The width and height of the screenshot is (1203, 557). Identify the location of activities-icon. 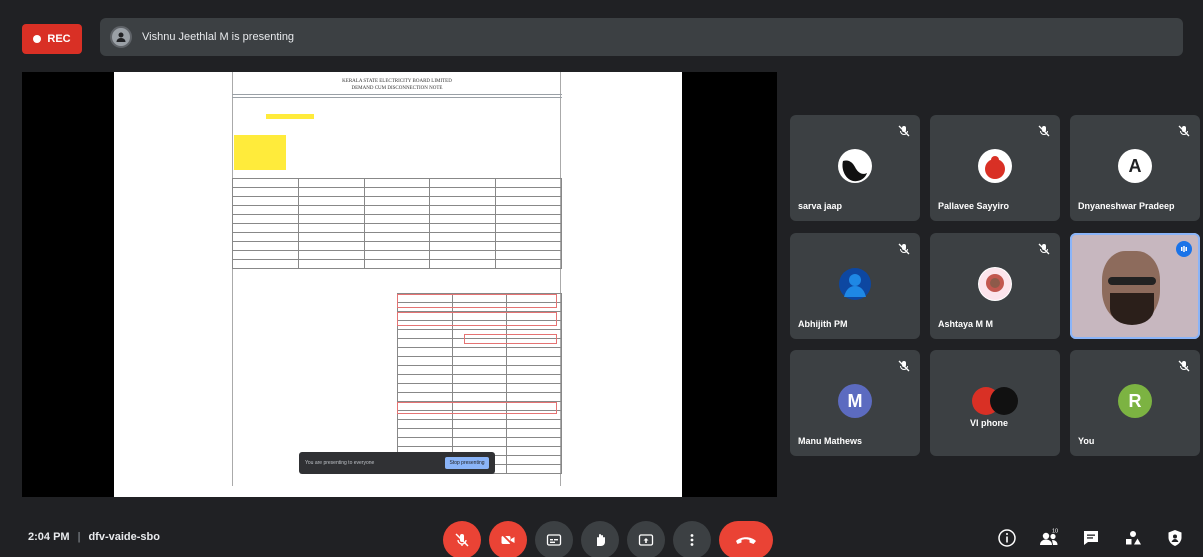
(1133, 538).